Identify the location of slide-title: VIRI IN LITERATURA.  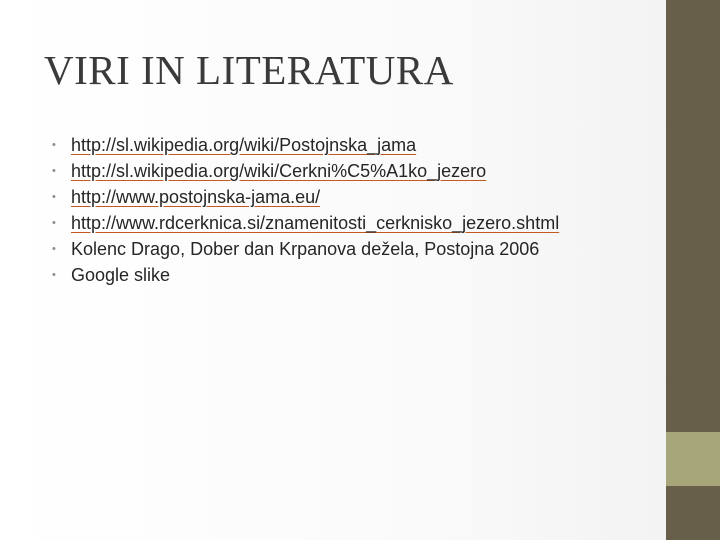
(249, 70).